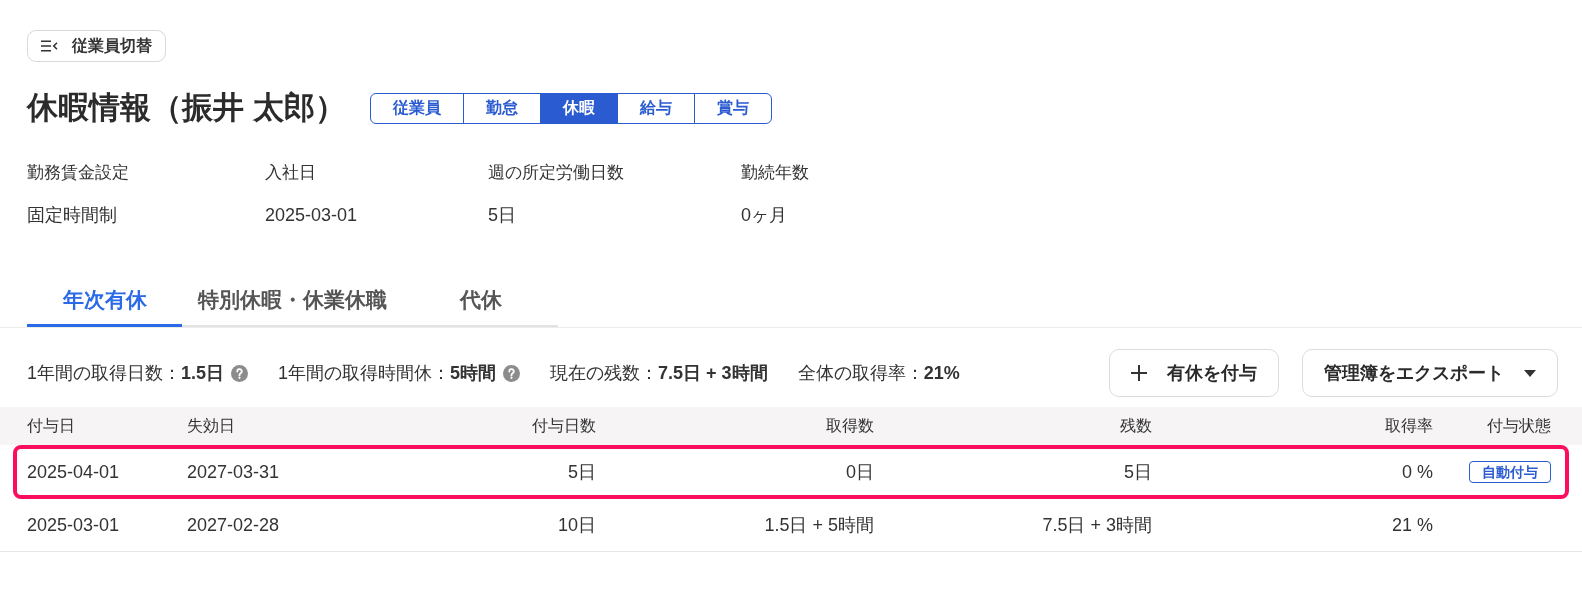 This screenshot has width=1582, height=610. I want to click on table-cell-text: 10日, so click(576, 525).